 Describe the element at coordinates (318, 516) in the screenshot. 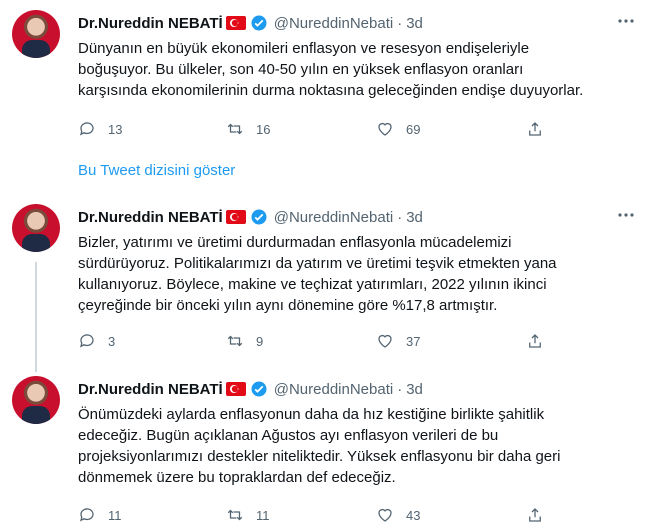

I see `tweet-actions: 11 11 43` at that location.